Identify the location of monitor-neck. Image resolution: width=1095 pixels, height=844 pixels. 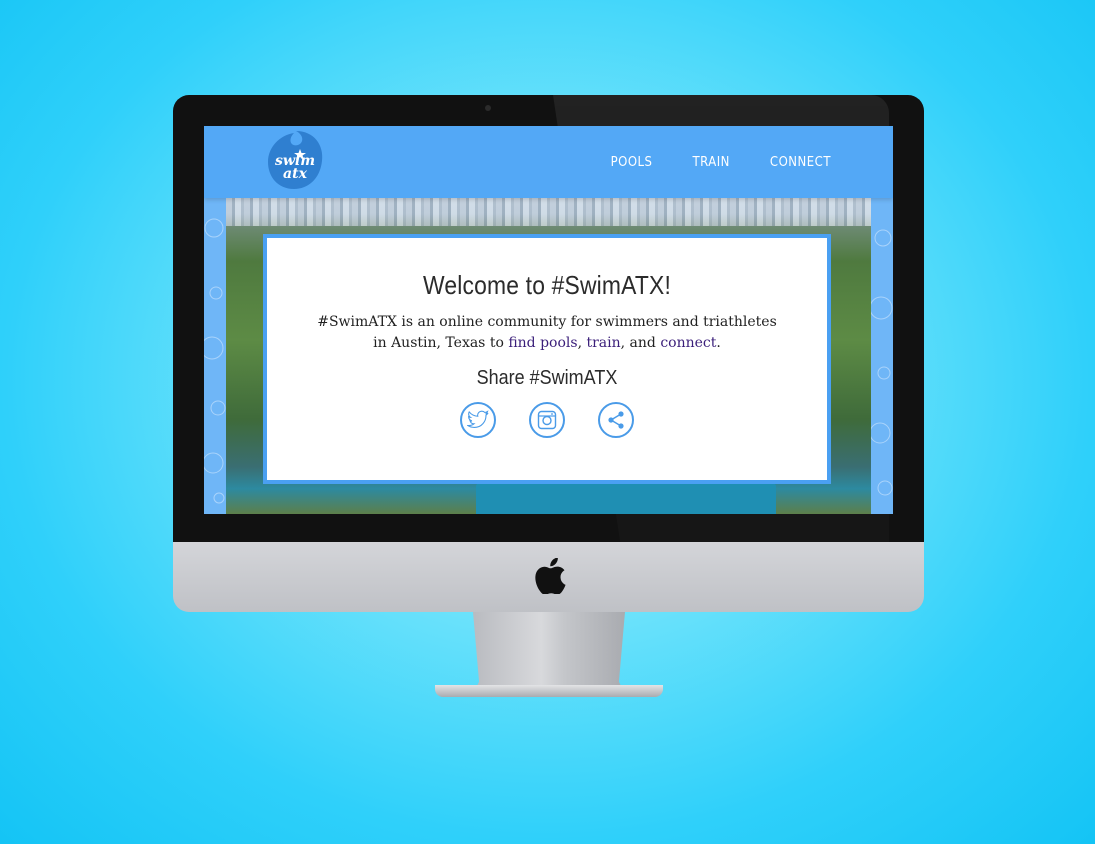
(549, 653).